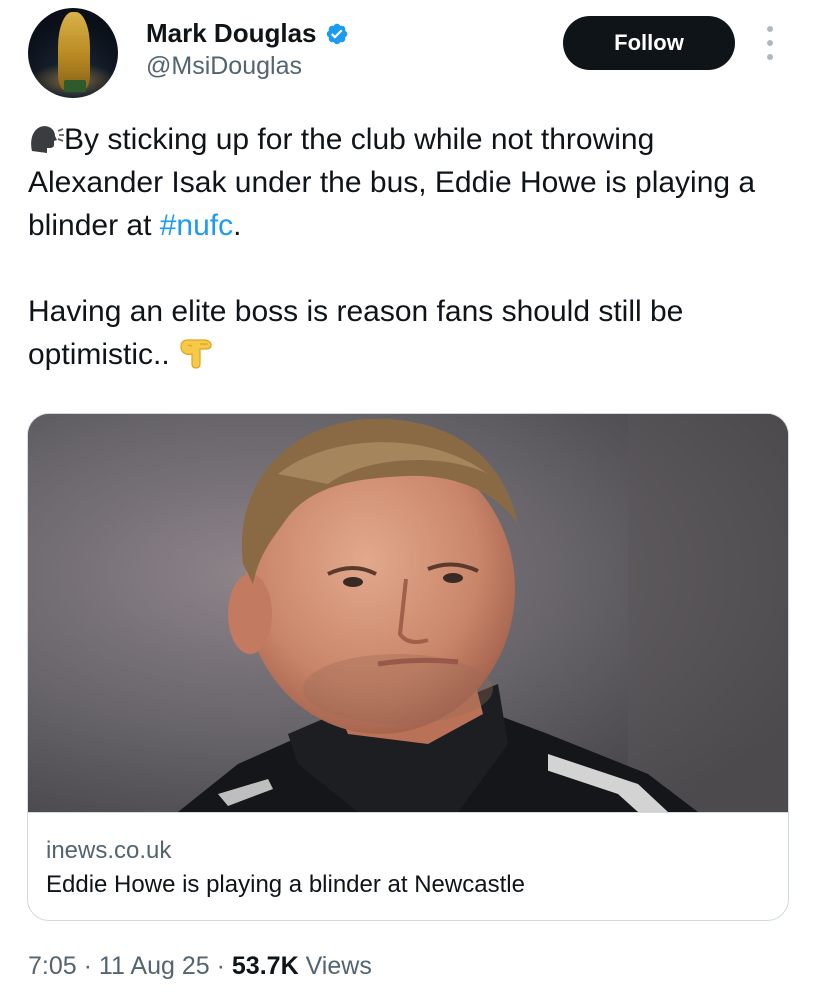 The width and height of the screenshot is (816, 1000). What do you see at coordinates (75, 86) in the screenshot?
I see `trophy-base` at bounding box center [75, 86].